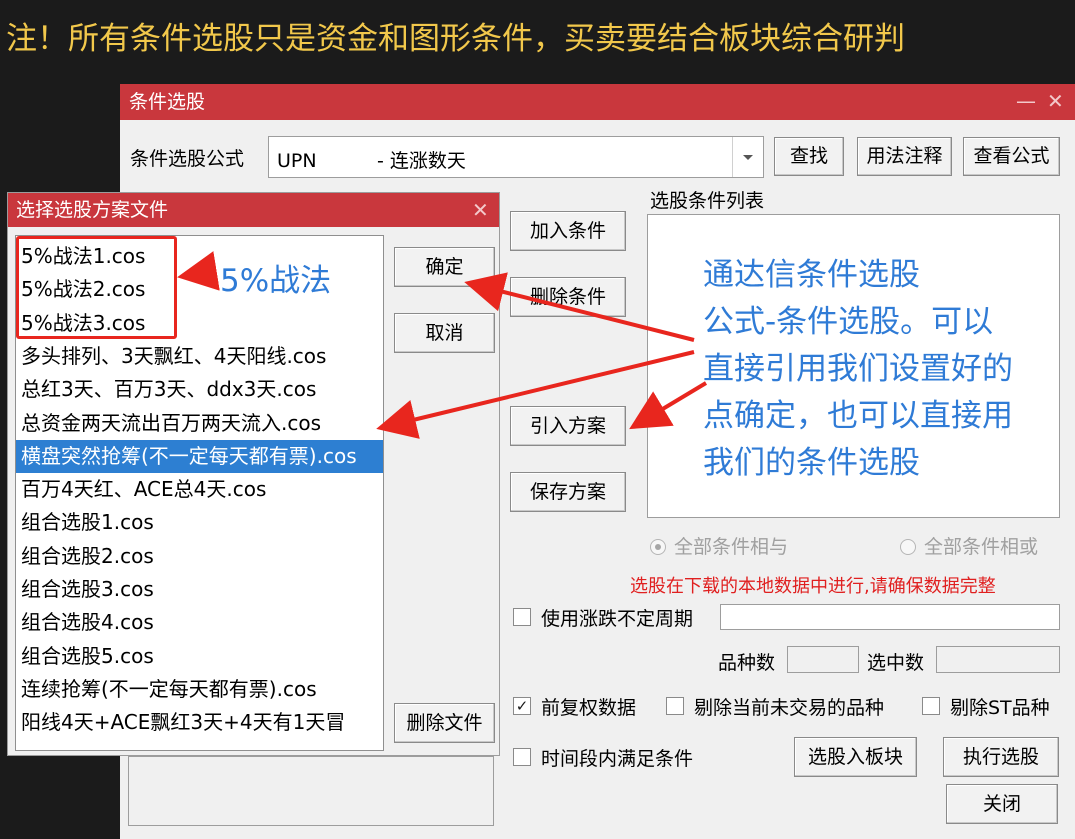 The height and width of the screenshot is (839, 1075). What do you see at coordinates (516, 157) in the screenshot?
I see `formula-select: UPN - 连涨数天` at bounding box center [516, 157].